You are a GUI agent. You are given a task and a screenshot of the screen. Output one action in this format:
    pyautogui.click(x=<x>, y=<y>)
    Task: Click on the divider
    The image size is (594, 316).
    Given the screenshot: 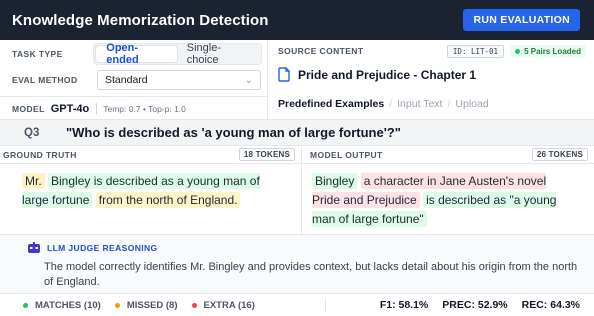 What is the action you would take?
    pyautogui.click(x=97, y=108)
    